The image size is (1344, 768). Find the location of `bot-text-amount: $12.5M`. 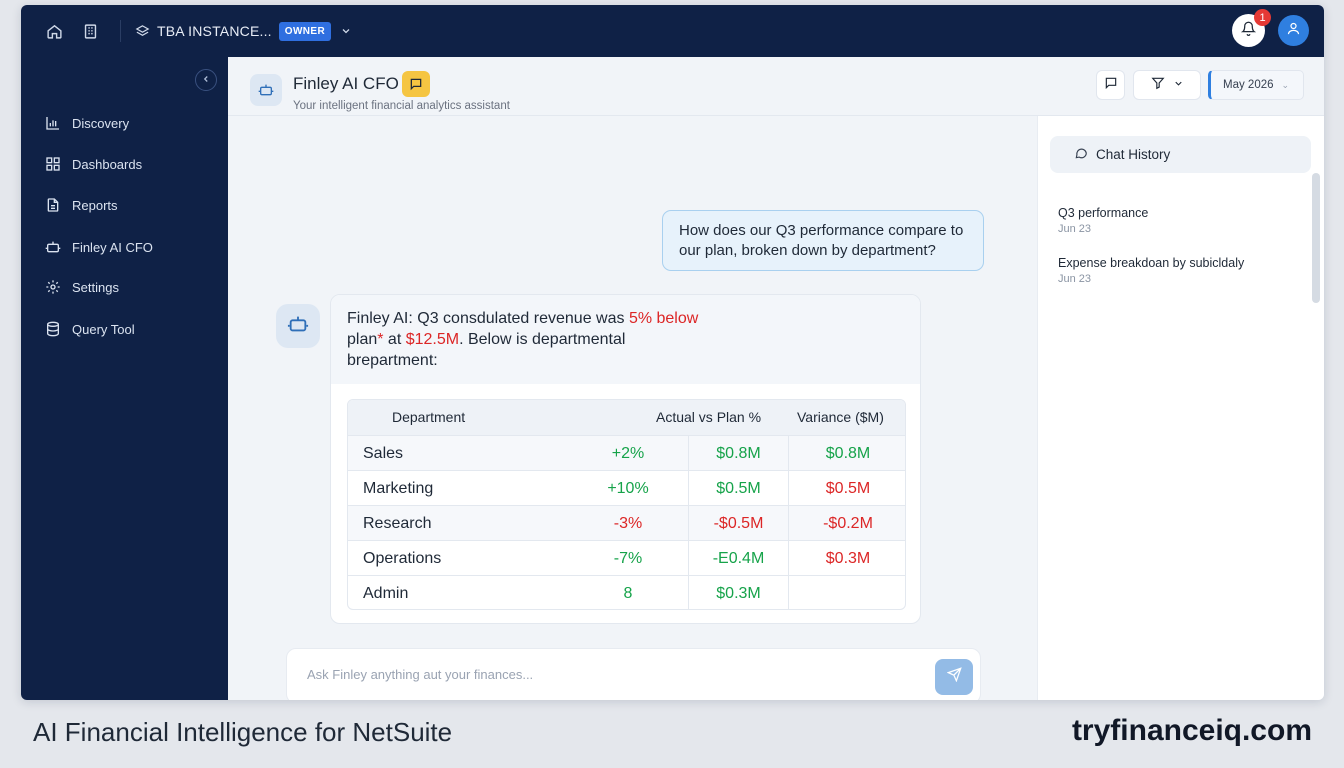

bot-text-amount: $12.5M is located at coordinates (432, 339).